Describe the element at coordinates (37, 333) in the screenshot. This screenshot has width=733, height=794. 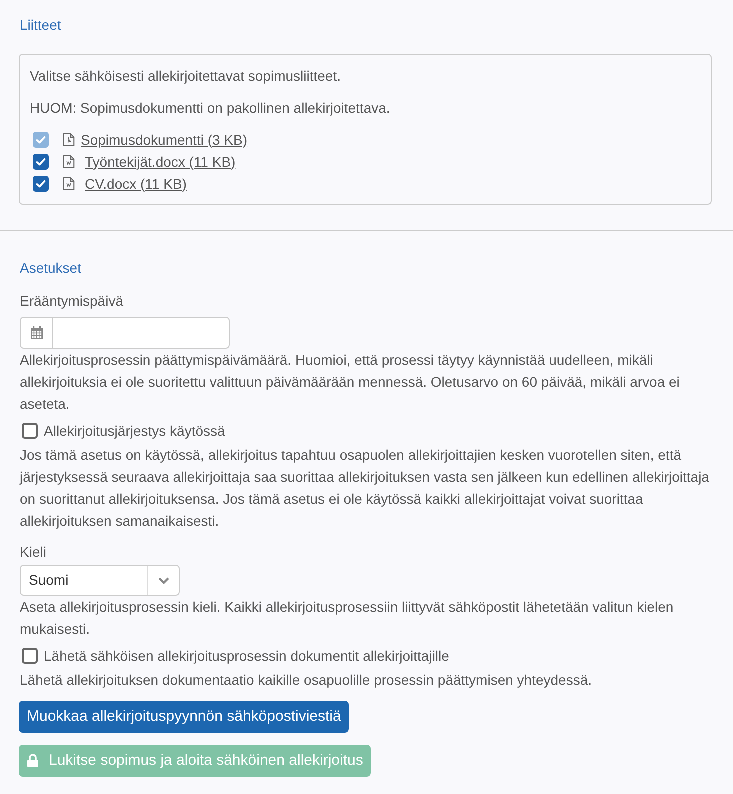
I see `calendar-icon` at that location.